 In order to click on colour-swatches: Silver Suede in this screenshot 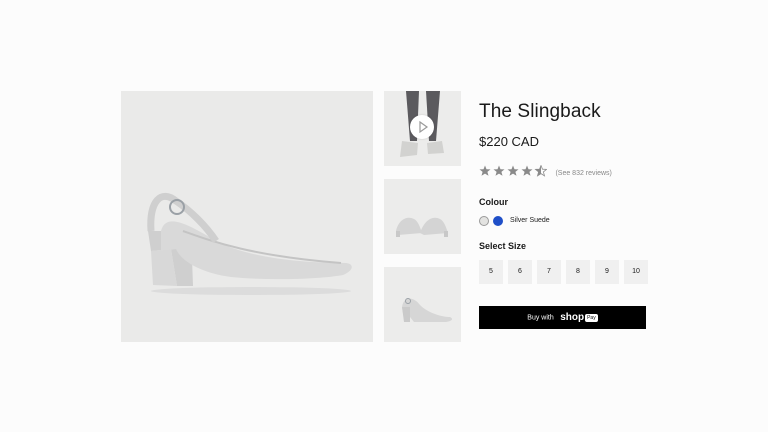, I will do `click(514, 219)`.